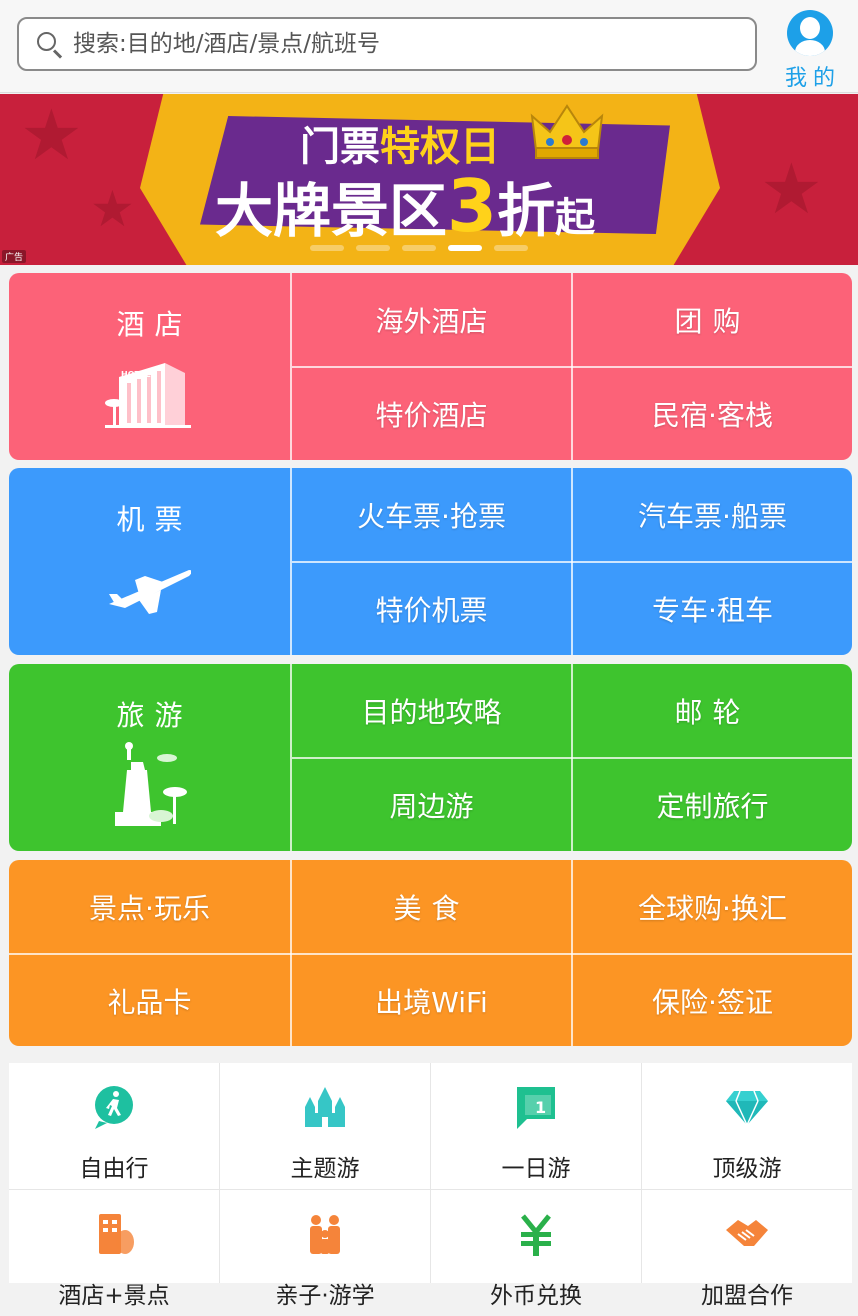 The height and width of the screenshot is (1316, 858). I want to click on search-box, so click(387, 44).